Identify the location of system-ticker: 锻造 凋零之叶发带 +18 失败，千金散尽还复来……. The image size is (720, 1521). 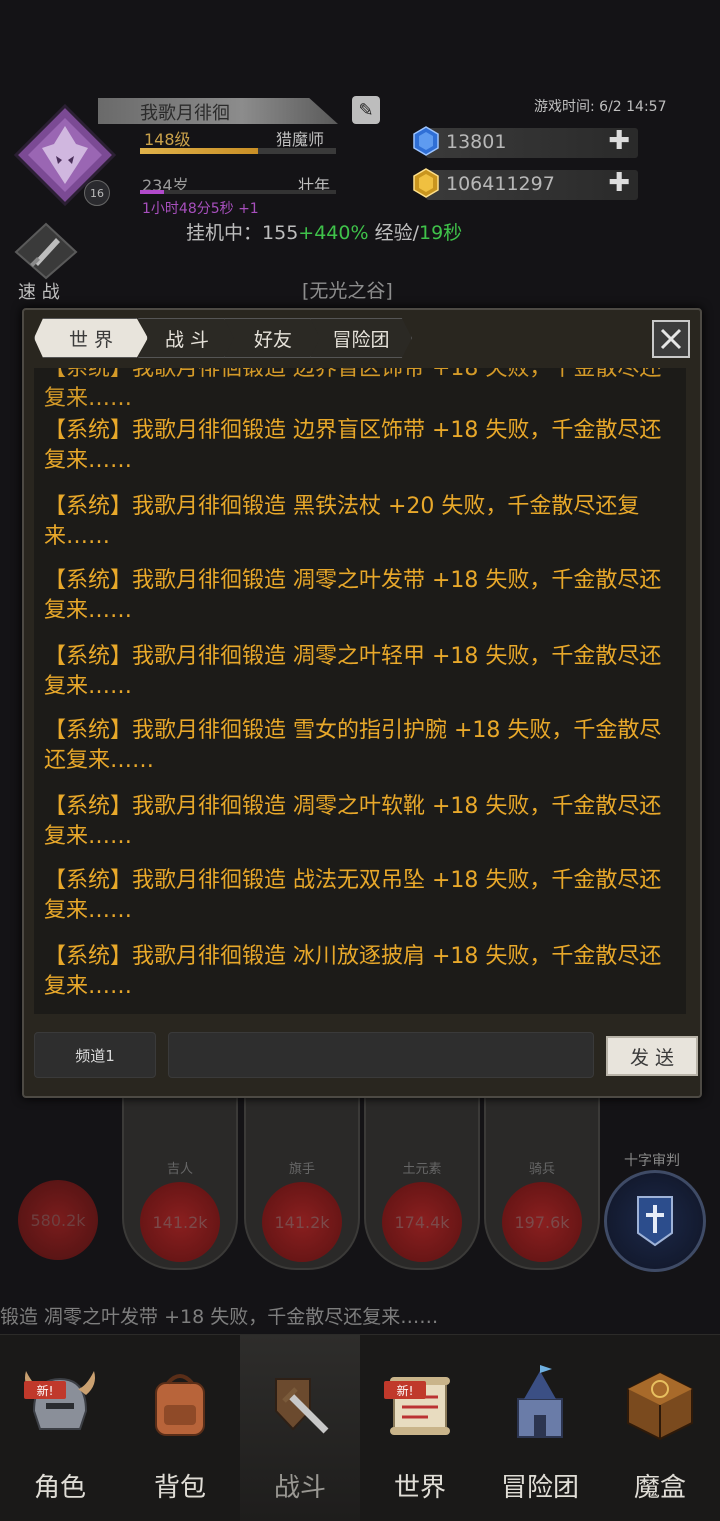
(219, 1317).